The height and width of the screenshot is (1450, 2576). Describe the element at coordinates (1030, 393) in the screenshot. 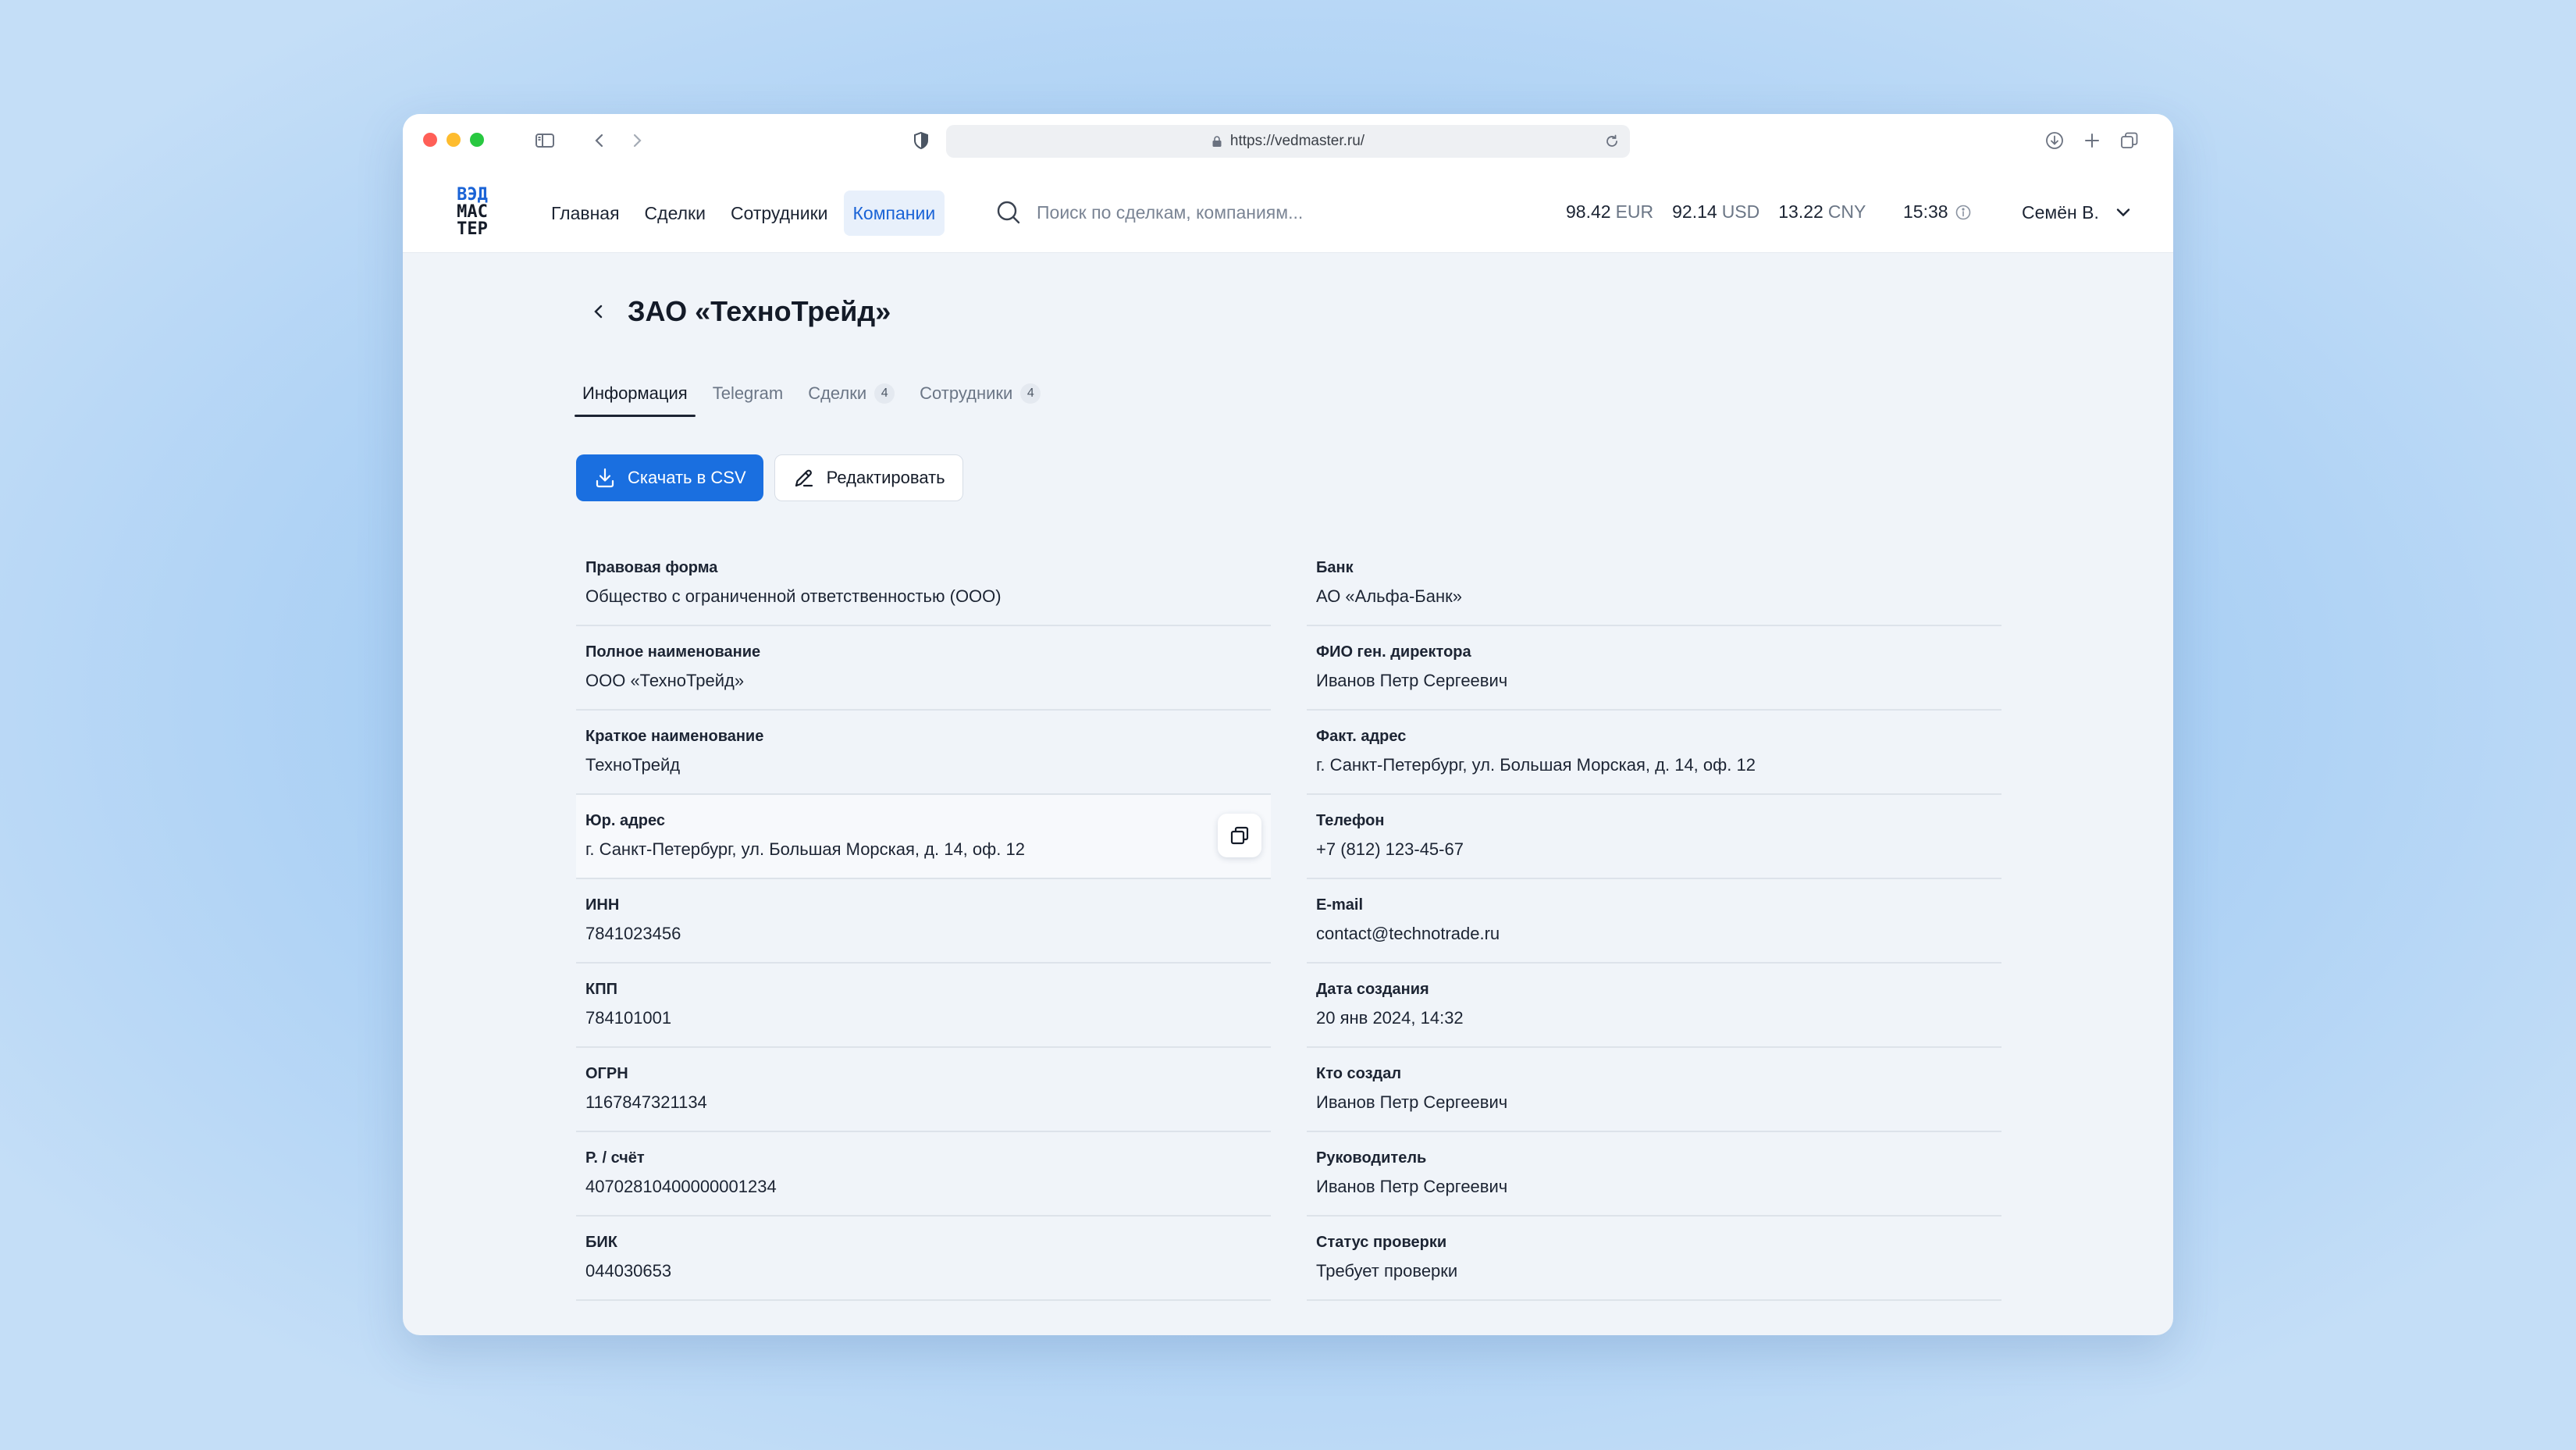

I see `count-badge: 4` at that location.